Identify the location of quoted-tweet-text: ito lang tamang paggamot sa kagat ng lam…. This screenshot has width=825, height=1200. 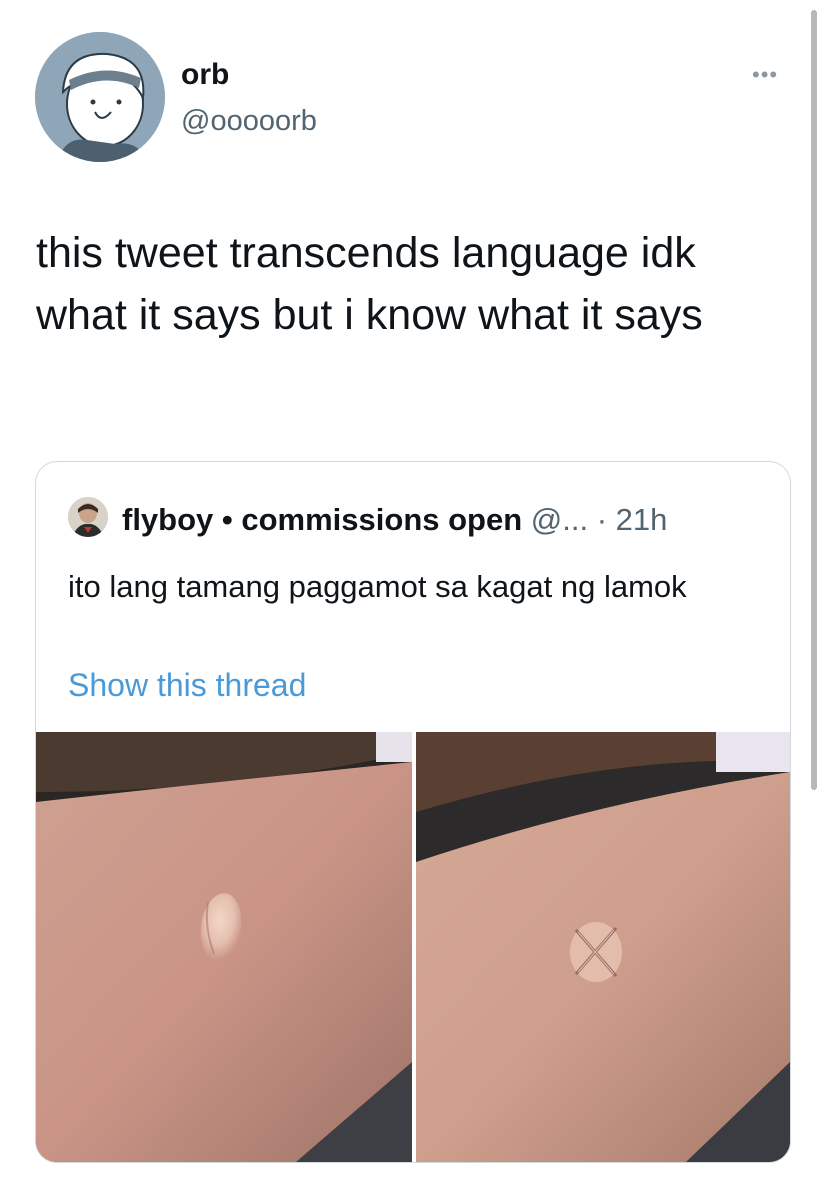
(377, 586).